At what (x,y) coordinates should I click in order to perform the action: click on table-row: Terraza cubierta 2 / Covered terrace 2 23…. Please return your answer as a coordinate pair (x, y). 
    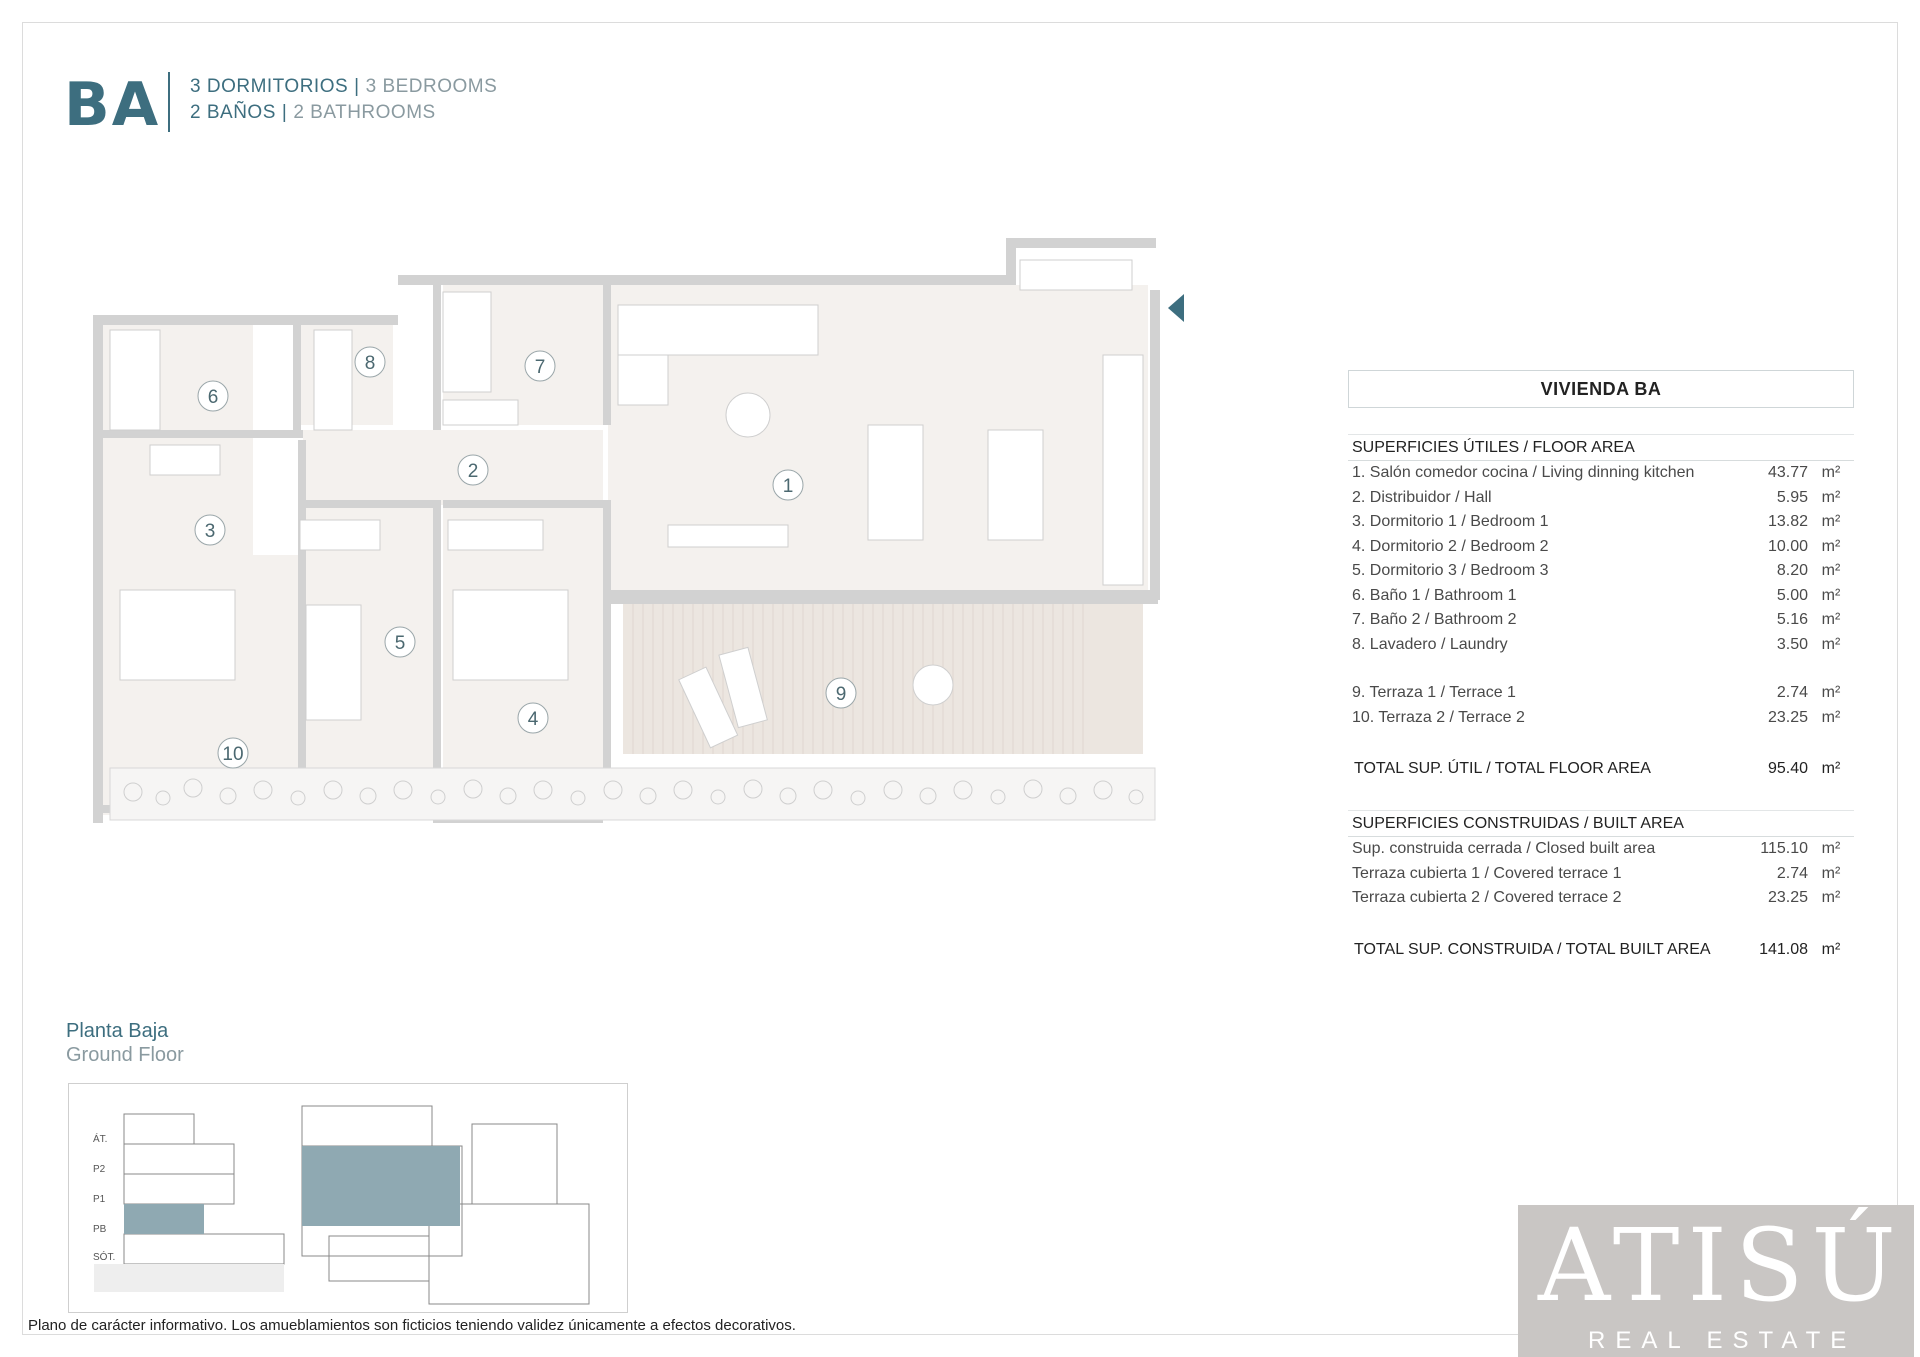
    Looking at the image, I should click on (1601, 898).